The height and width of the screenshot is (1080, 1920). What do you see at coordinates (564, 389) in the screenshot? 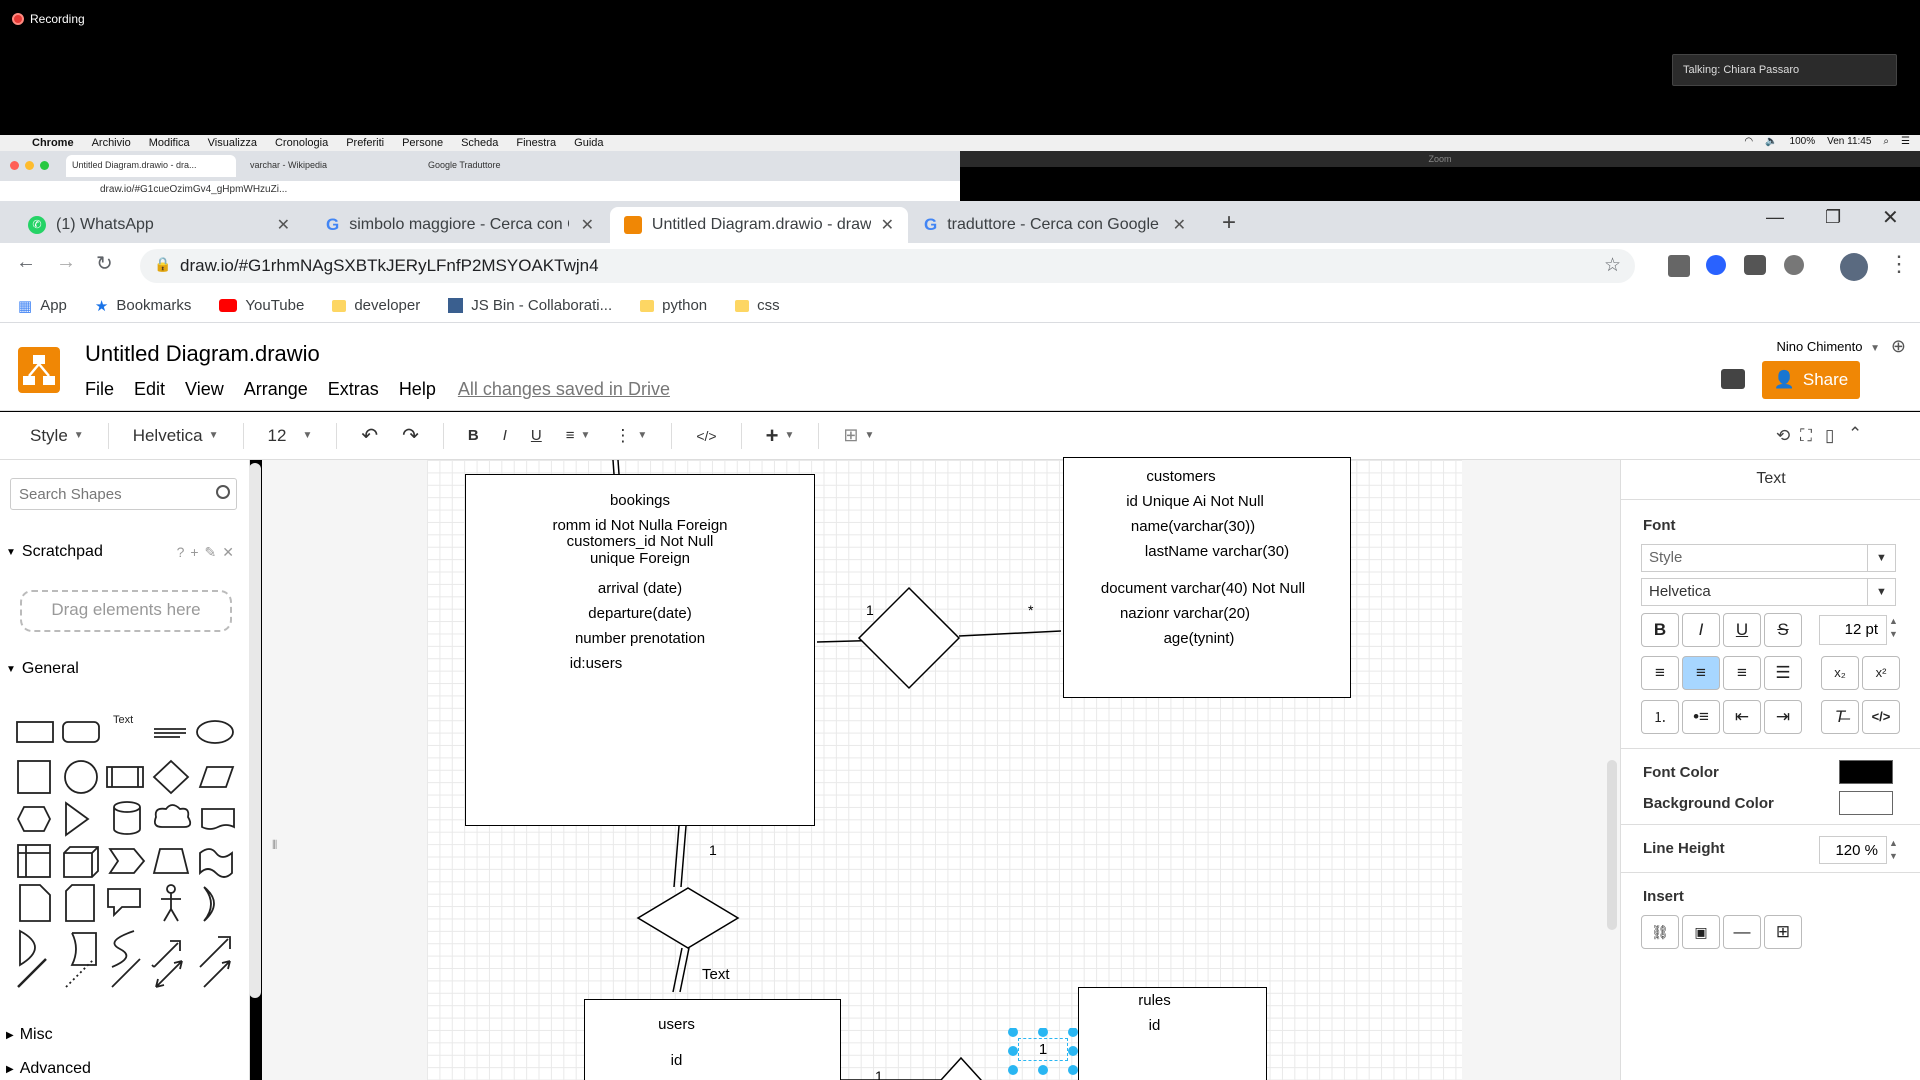
I see `save-status-link: All changes saved in Drive` at bounding box center [564, 389].